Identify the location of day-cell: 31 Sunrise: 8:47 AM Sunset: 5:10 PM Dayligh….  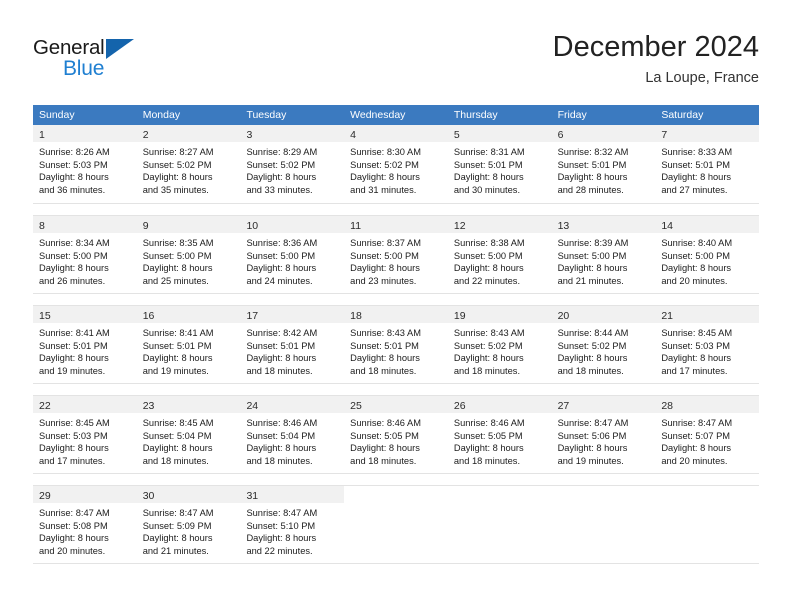
(292, 524).